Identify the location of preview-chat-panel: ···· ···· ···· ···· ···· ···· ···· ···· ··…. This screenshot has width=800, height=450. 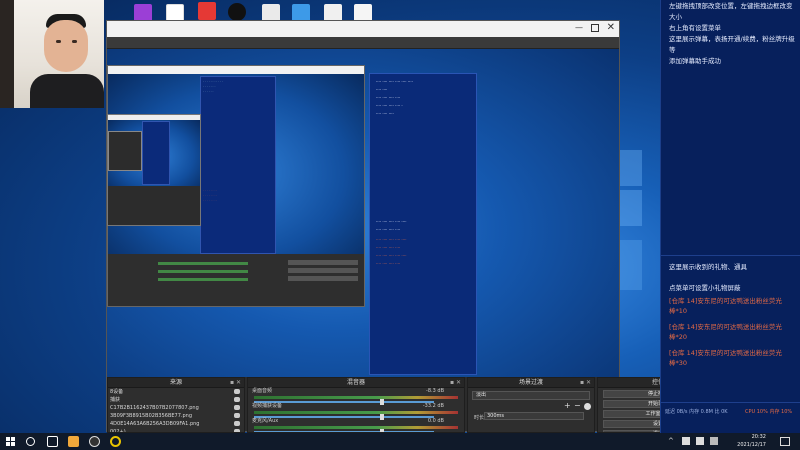
(423, 224).